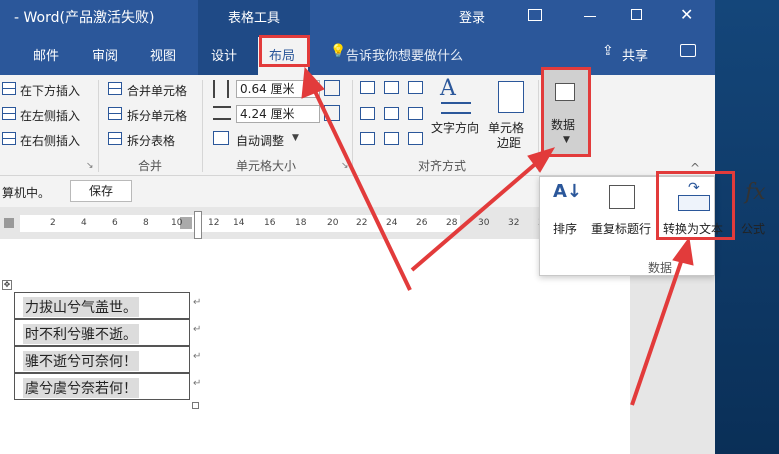 The image size is (779, 454). Describe the element at coordinates (657, 330) in the screenshot. I see `arrow-to-convert-to-text` at that location.